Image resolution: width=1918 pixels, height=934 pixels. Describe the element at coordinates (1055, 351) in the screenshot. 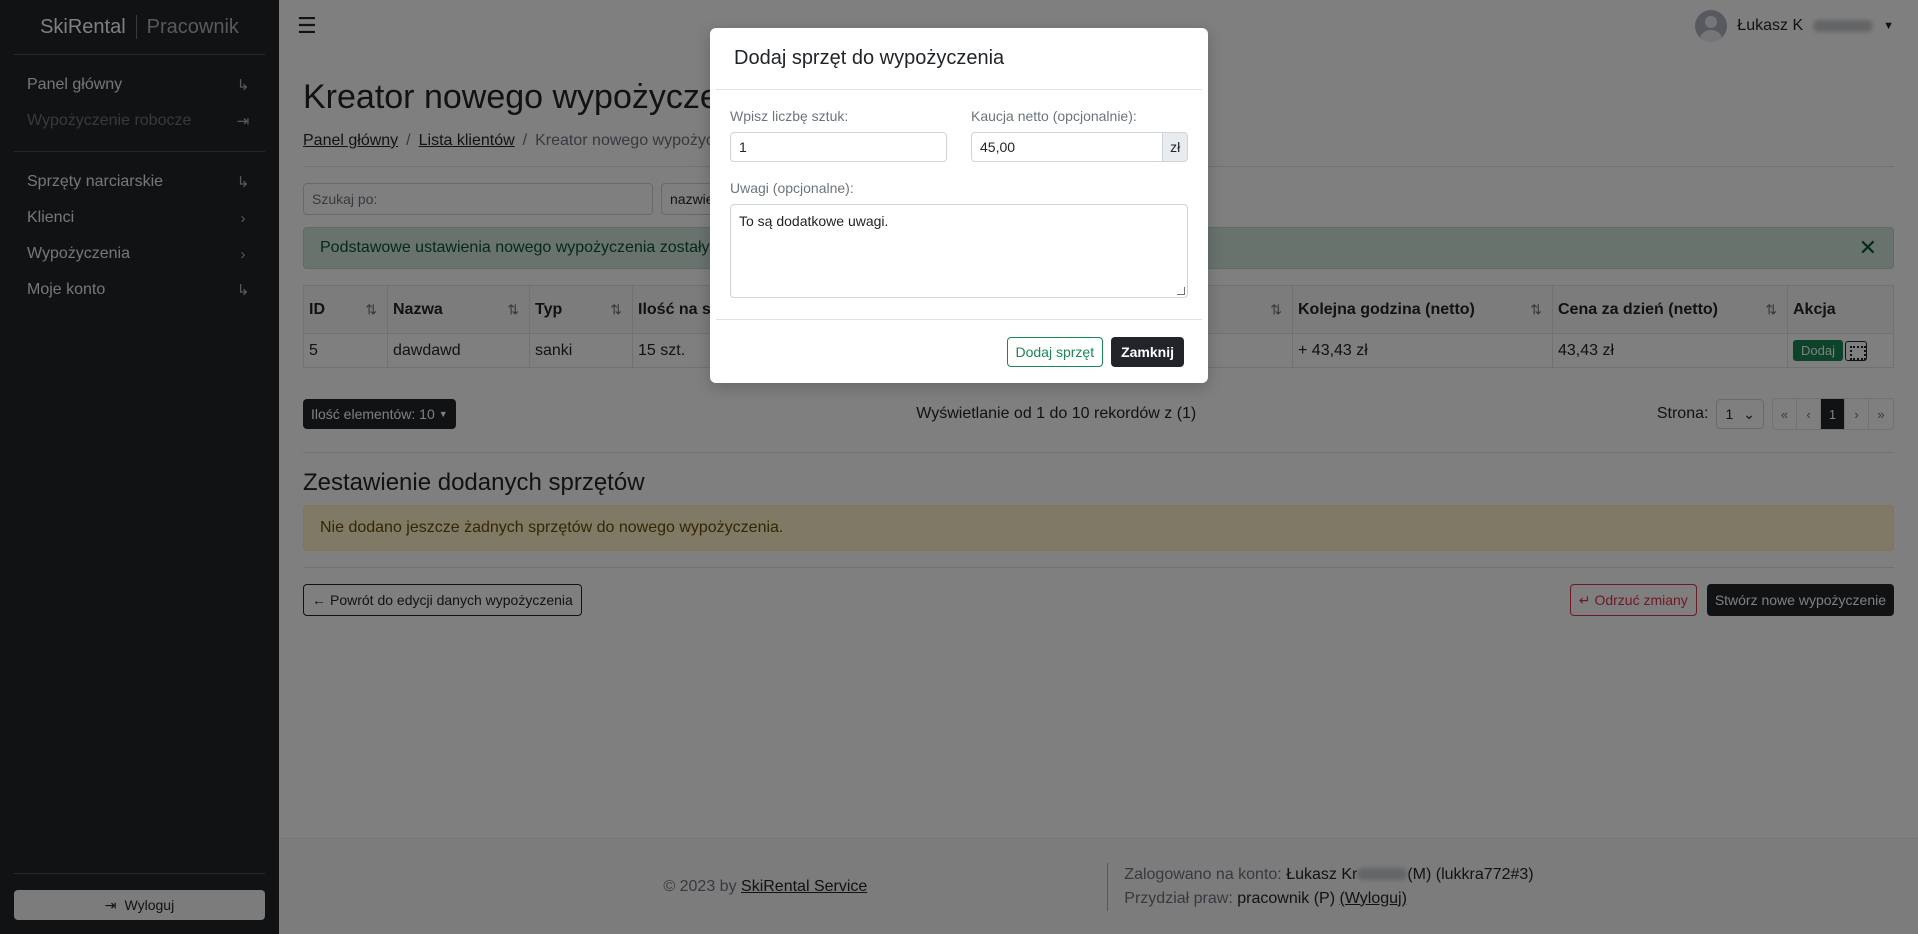

I see `add-equipment-submit-button: Dodaj sprzęt` at that location.